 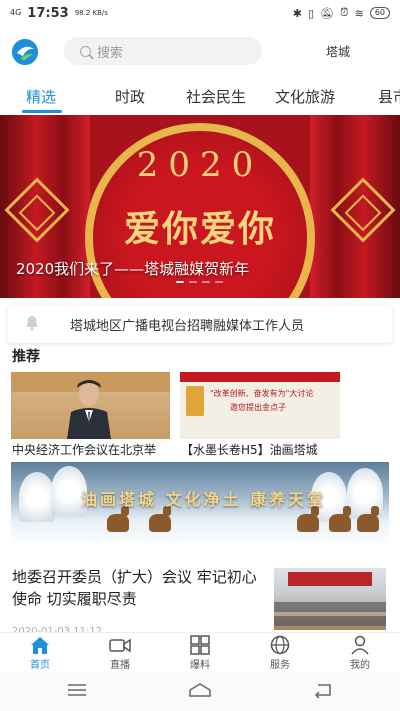 I want to click on nav-label: 直播, so click(x=120, y=665).